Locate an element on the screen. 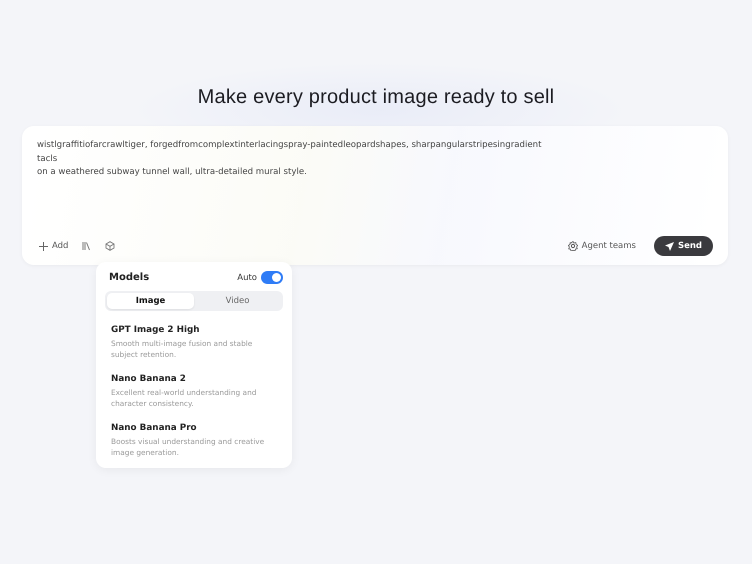  auto-label: Auto is located at coordinates (247, 277).